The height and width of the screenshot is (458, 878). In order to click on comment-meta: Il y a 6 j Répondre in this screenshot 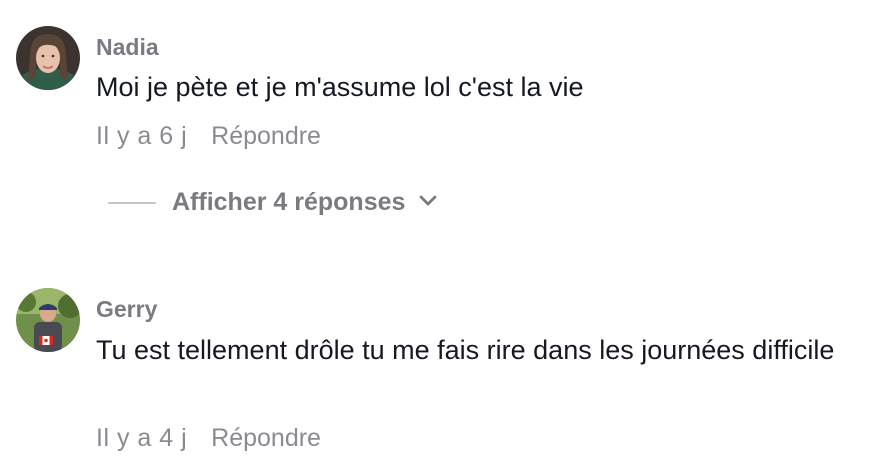, I will do `click(208, 136)`.